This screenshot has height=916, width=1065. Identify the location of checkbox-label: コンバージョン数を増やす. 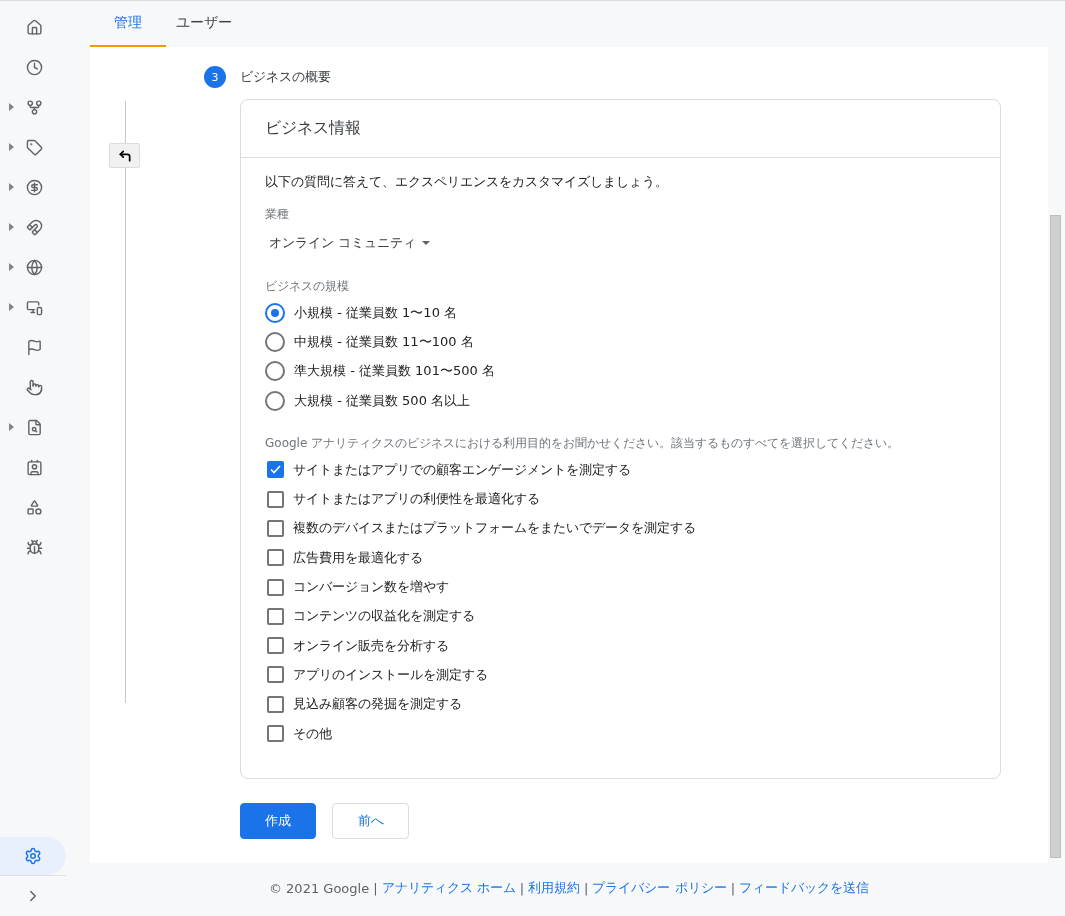
(371, 587).